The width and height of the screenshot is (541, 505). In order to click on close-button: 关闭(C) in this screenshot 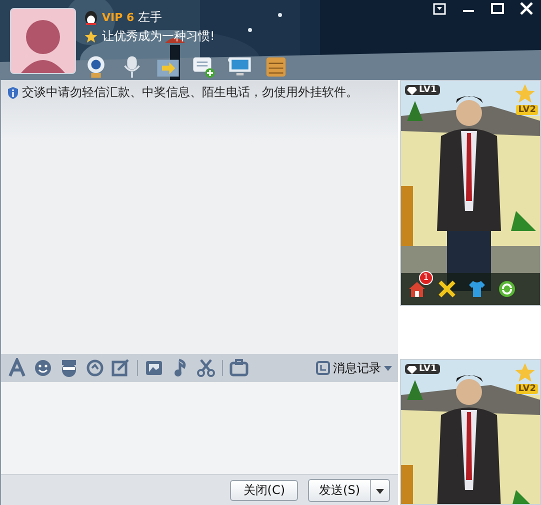, I will do `click(264, 490)`.